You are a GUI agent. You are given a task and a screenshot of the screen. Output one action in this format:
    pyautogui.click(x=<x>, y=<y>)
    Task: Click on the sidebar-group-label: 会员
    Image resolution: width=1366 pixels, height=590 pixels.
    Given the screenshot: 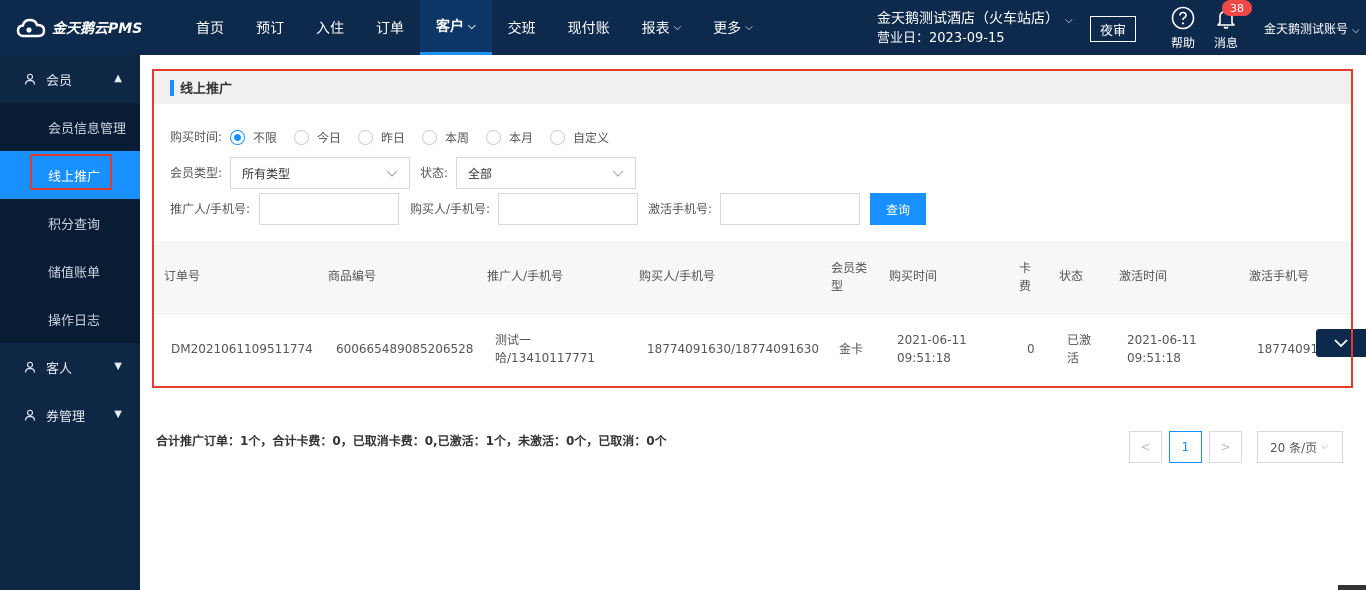 What is the action you would take?
    pyautogui.click(x=59, y=81)
    